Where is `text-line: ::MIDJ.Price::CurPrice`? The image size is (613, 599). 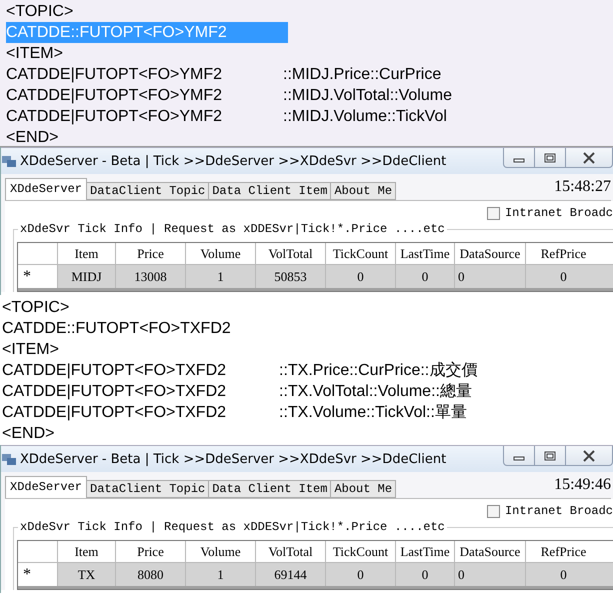
text-line: ::MIDJ.Price::CurPrice is located at coordinates (362, 75).